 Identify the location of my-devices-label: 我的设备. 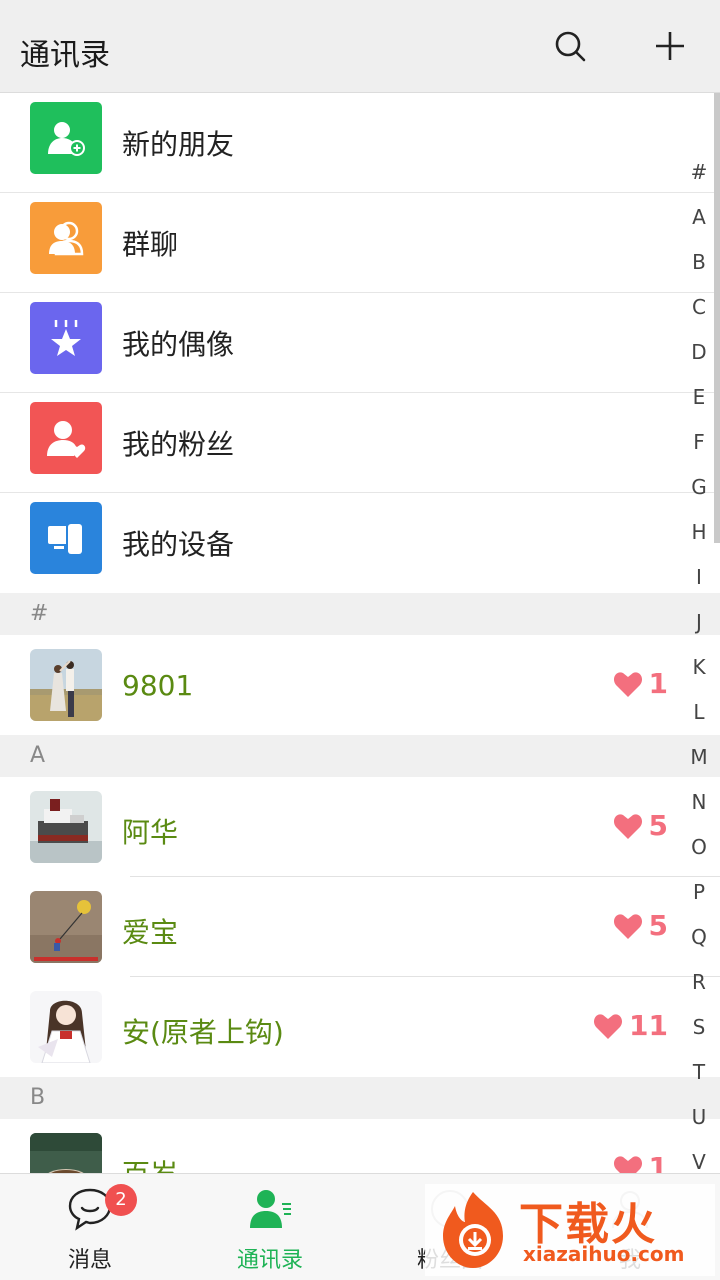
(178, 544).